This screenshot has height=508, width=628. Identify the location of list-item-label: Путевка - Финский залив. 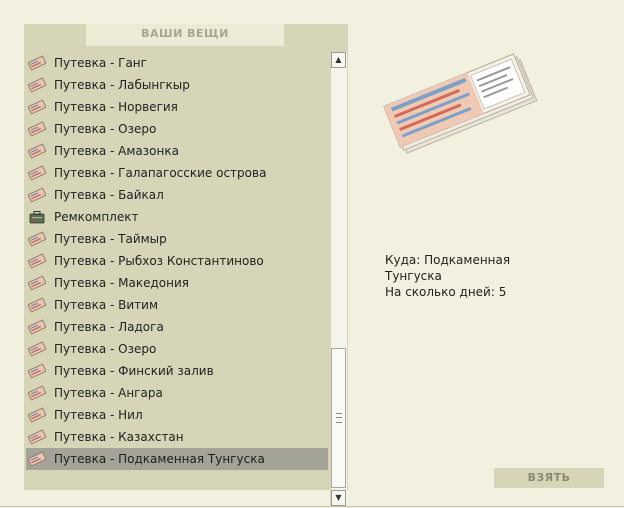
(134, 371).